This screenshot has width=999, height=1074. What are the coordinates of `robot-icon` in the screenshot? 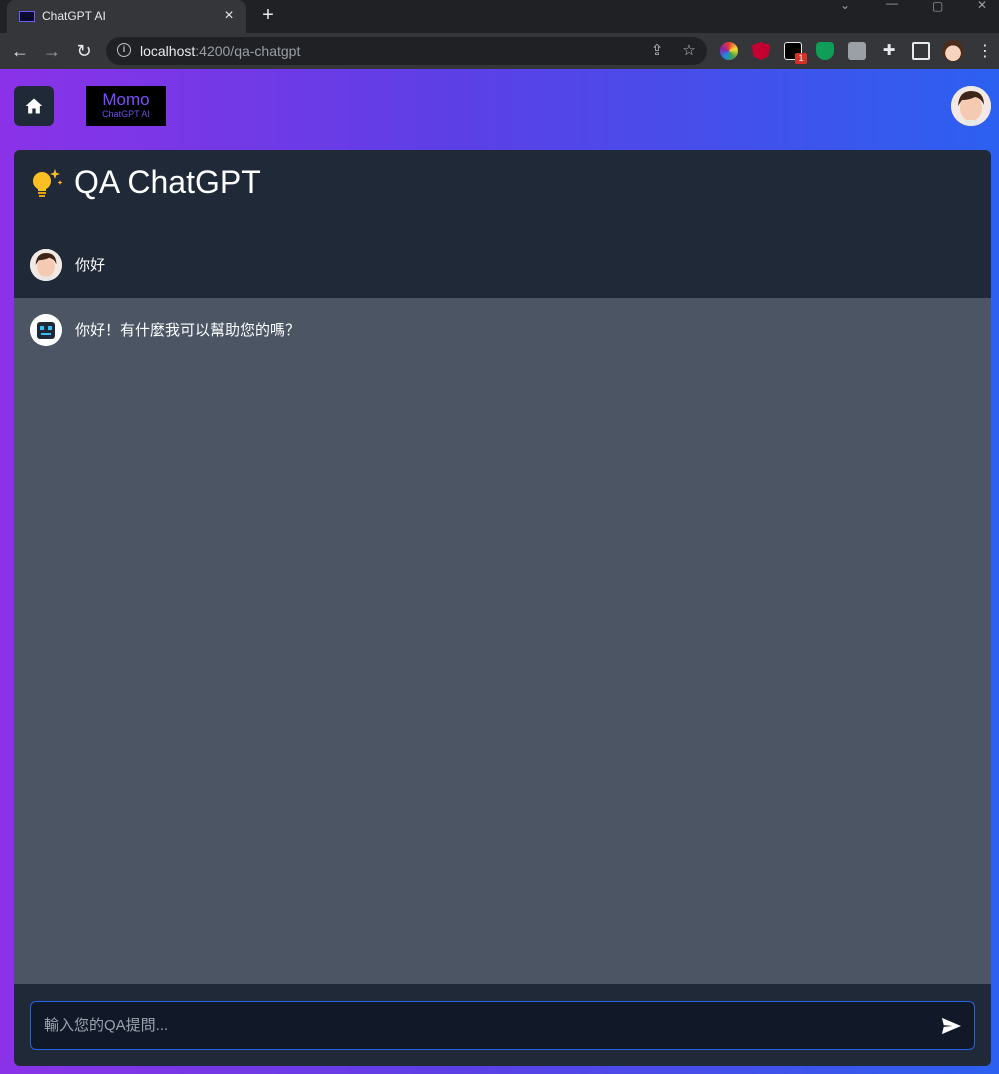 It's located at (46, 330).